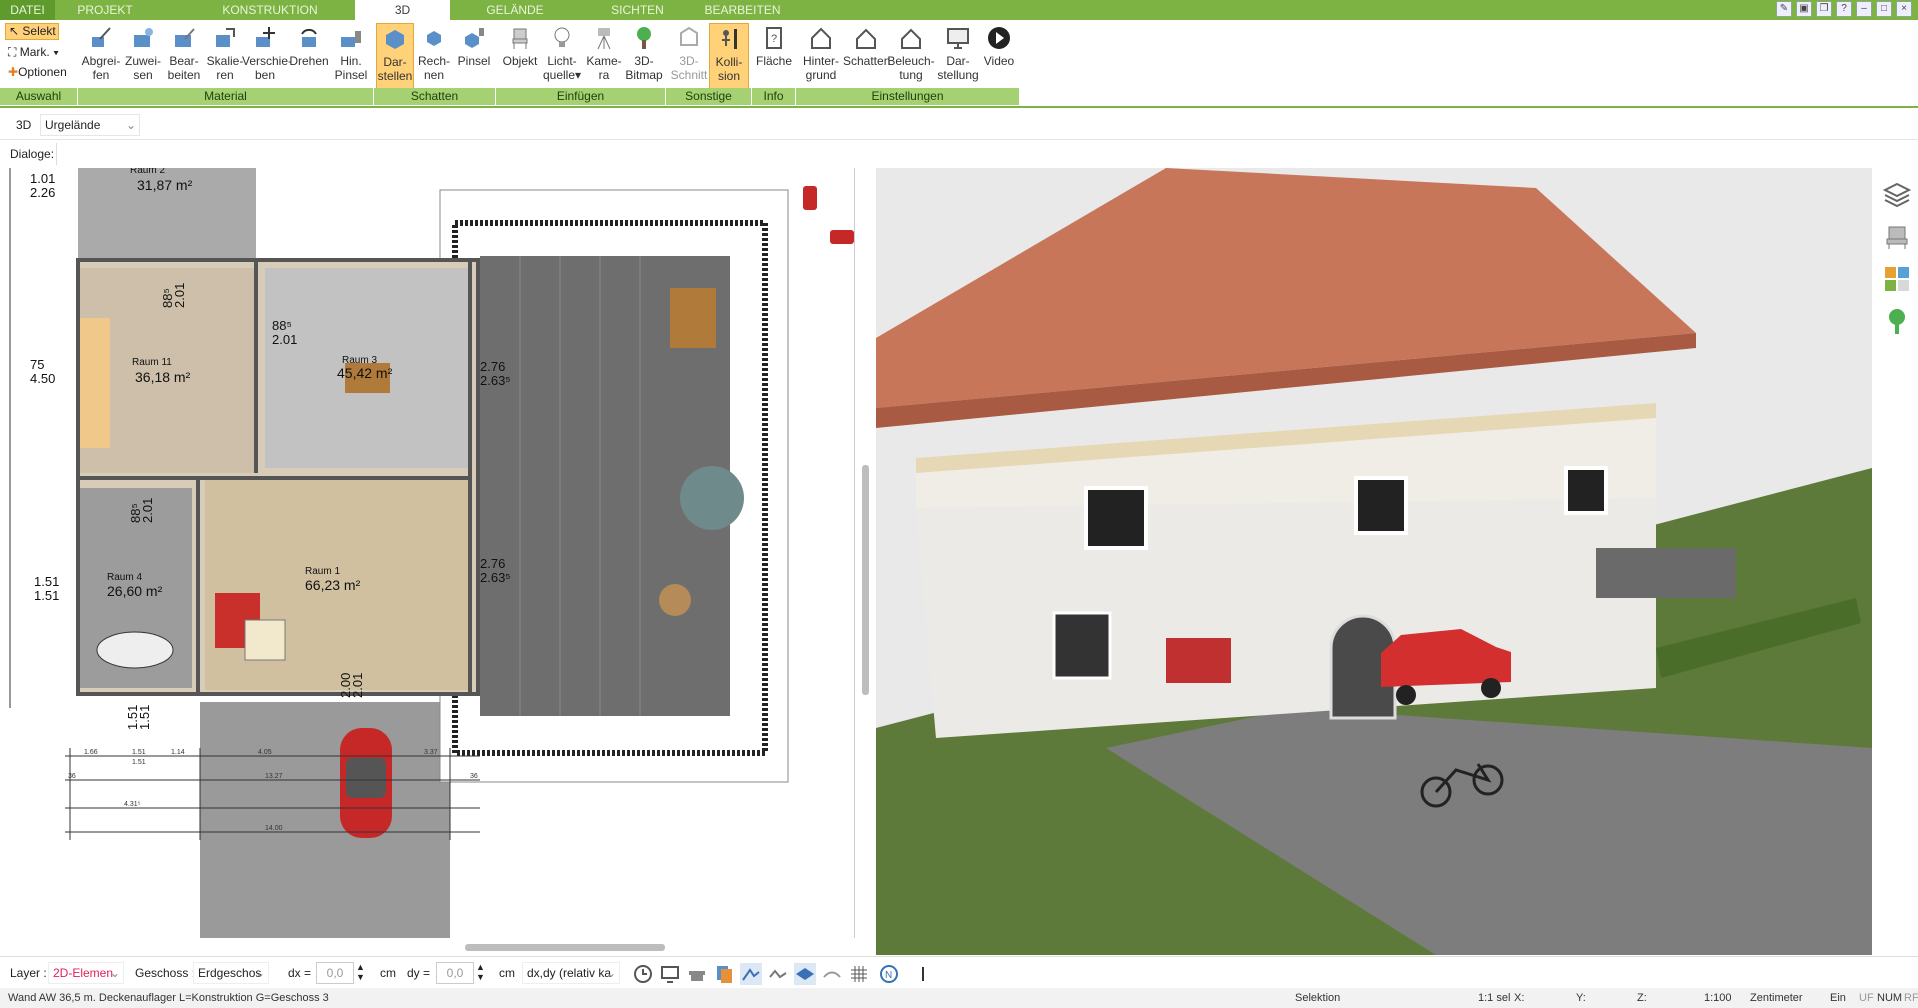  I want to click on verschieben-button: Verschie-ben, so click(267, 56).